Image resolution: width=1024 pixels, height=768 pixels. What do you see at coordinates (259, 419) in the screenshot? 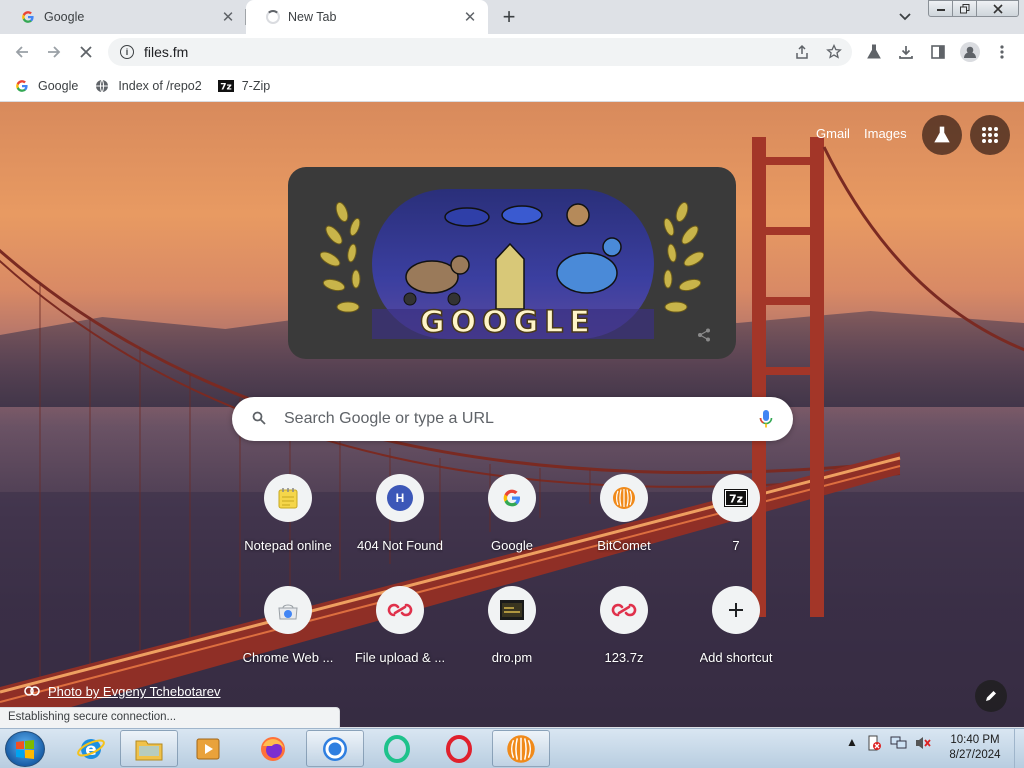
I see `search-icon` at bounding box center [259, 419].